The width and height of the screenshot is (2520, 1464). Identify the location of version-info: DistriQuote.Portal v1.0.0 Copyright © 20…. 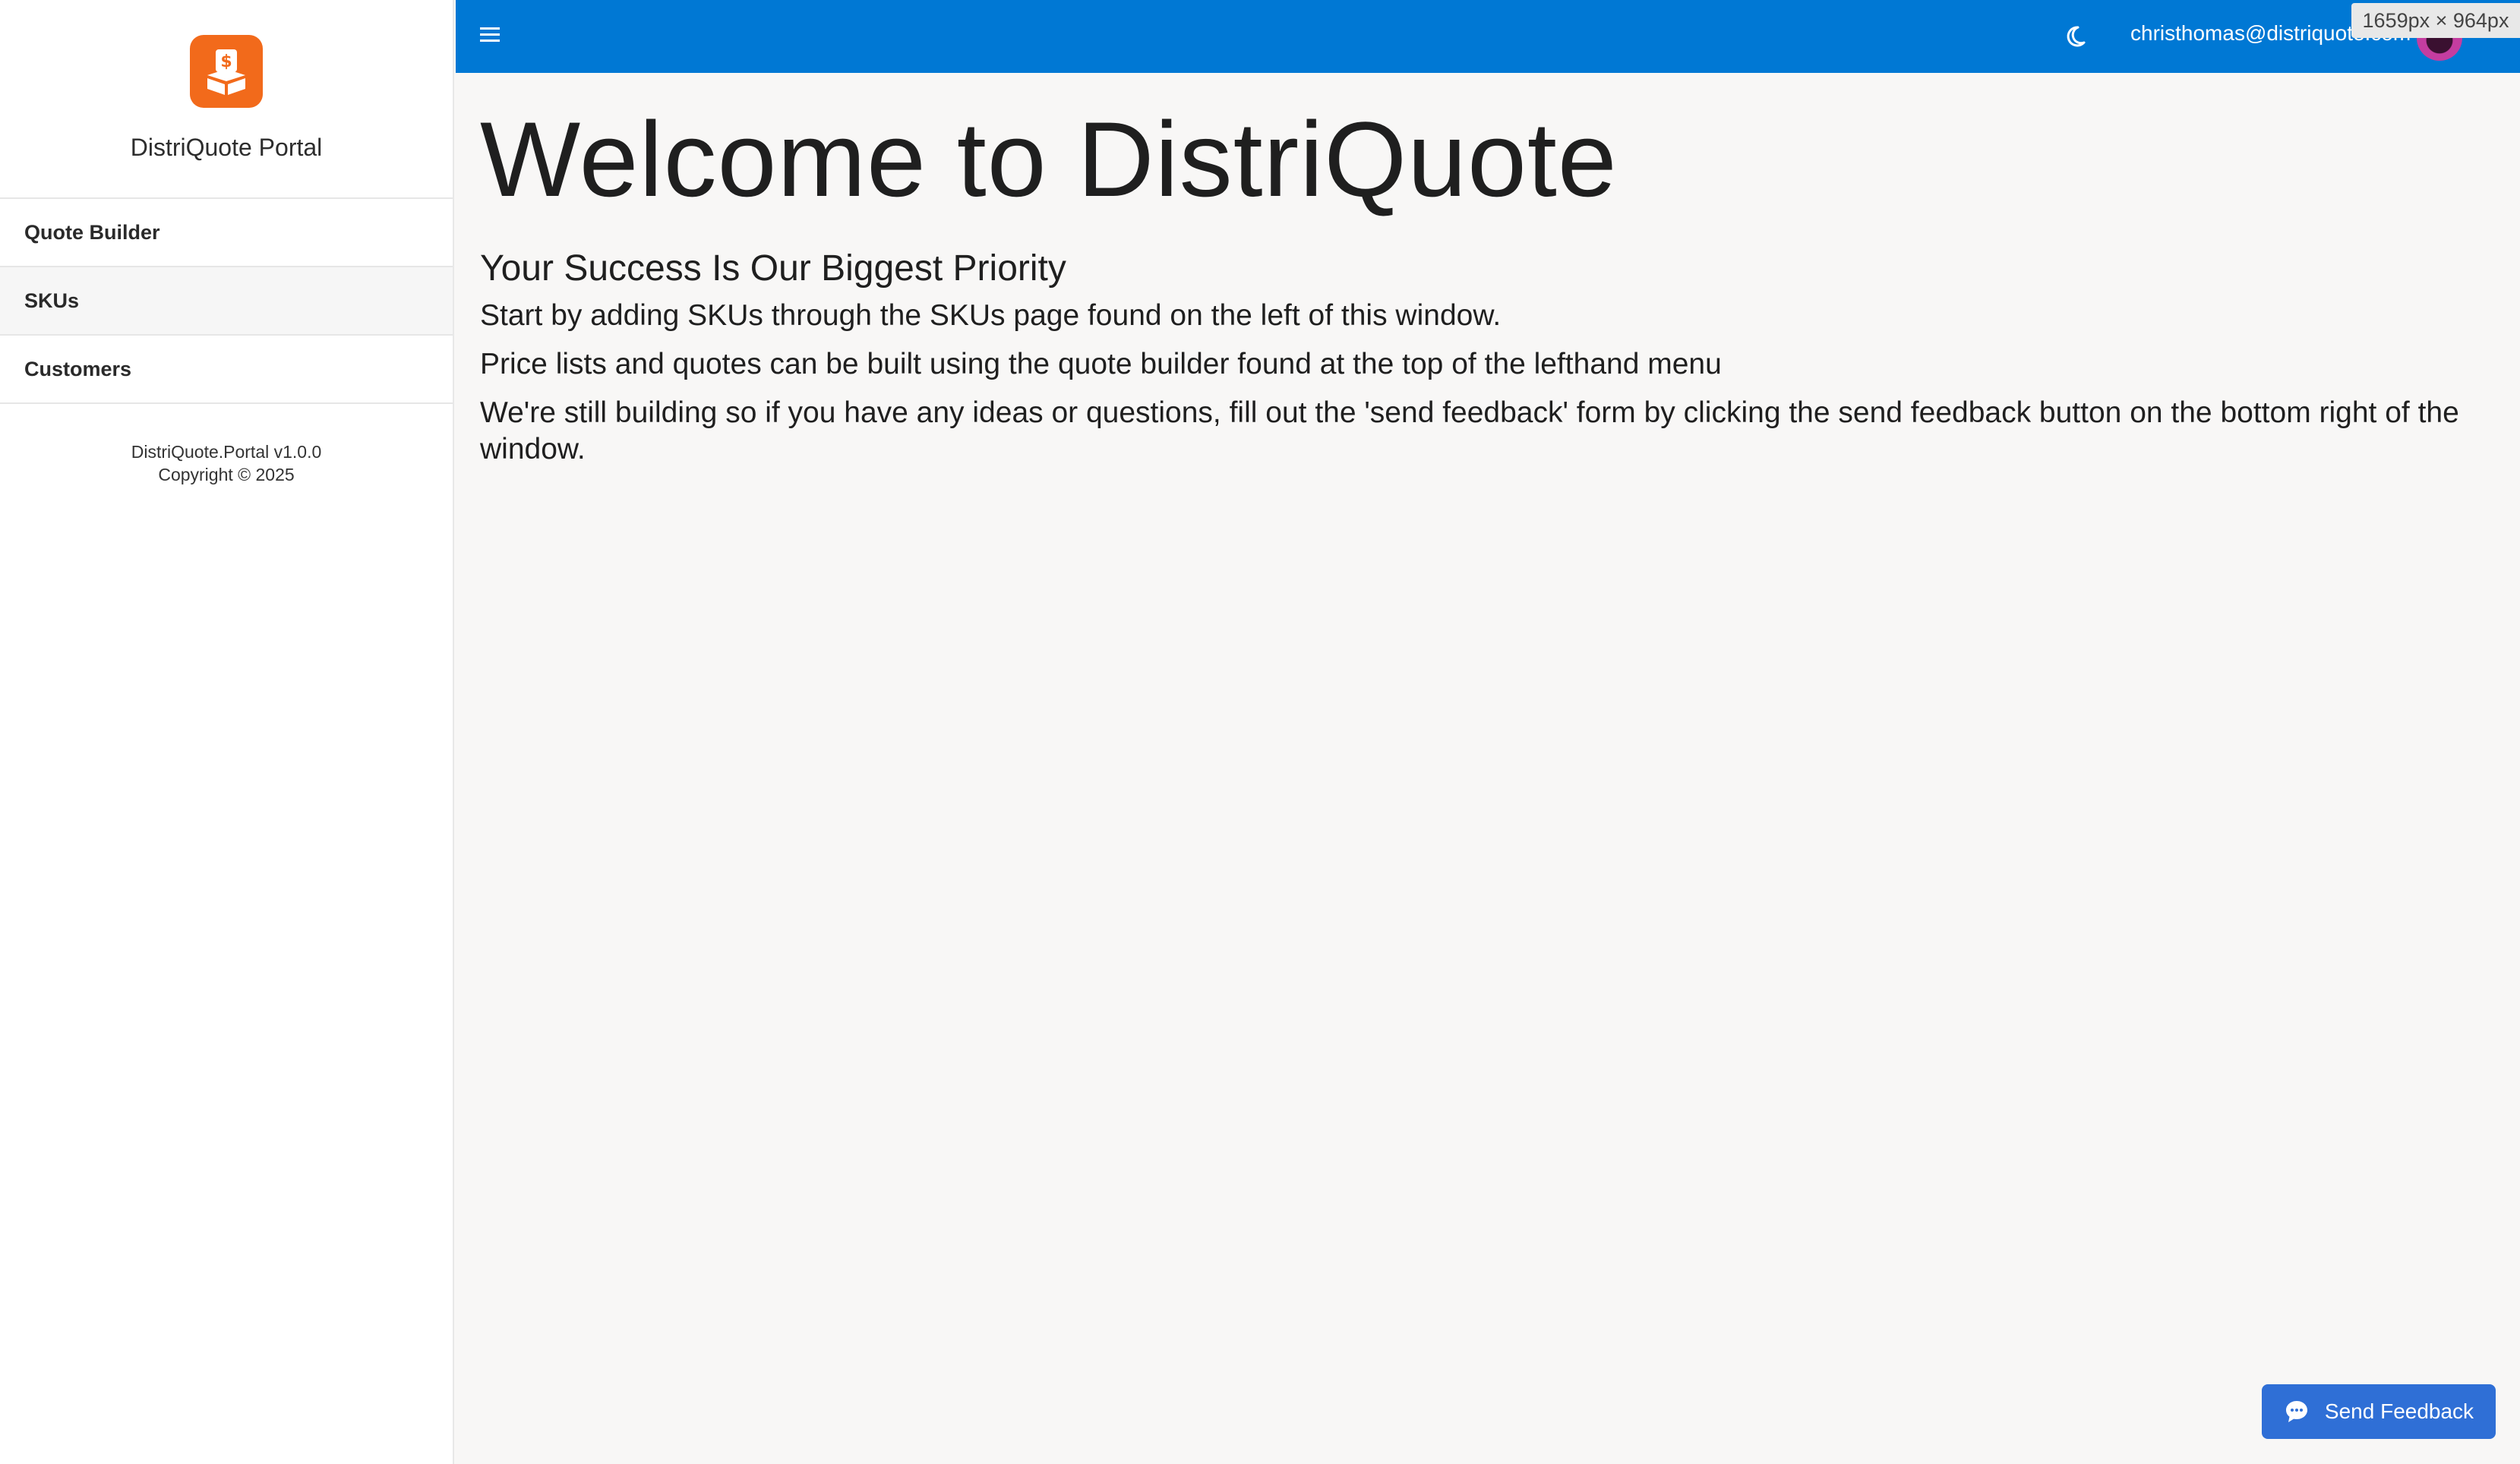
(227, 463).